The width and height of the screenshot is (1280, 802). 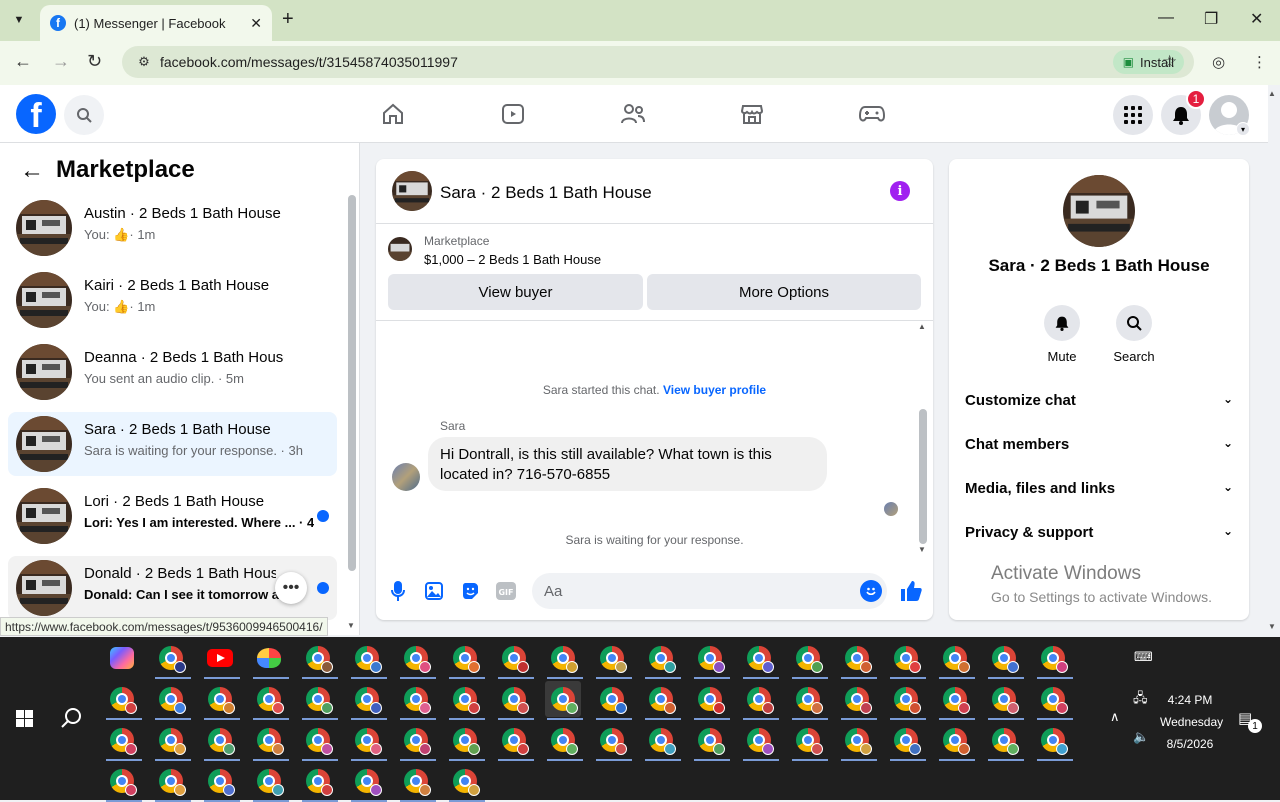 I want to click on microphone-icon, so click(x=398, y=591).